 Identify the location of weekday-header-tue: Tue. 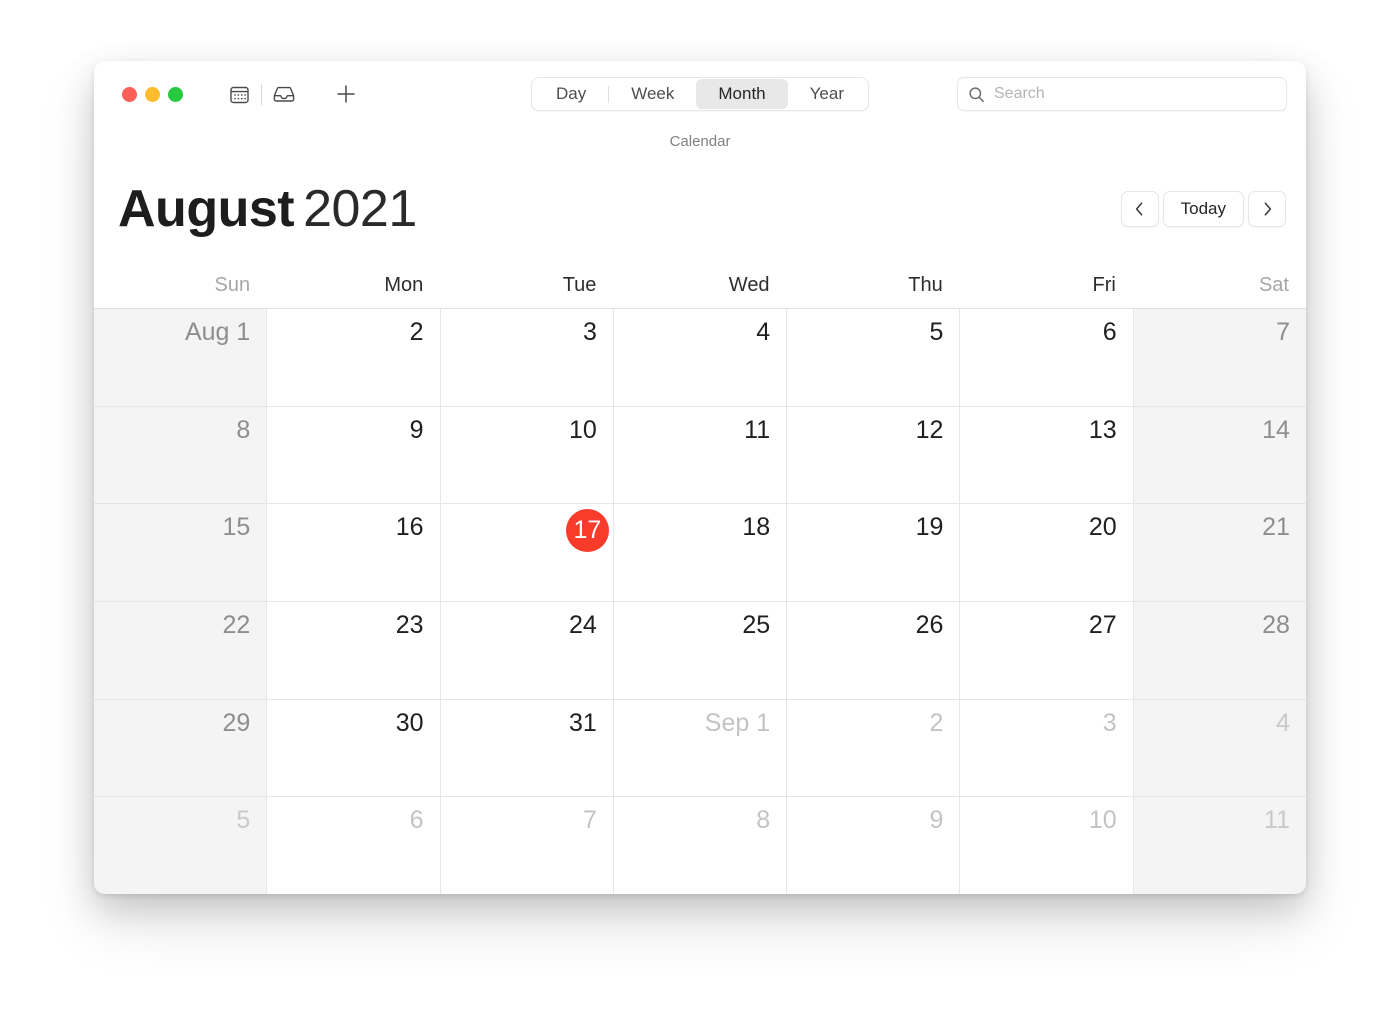
(579, 285).